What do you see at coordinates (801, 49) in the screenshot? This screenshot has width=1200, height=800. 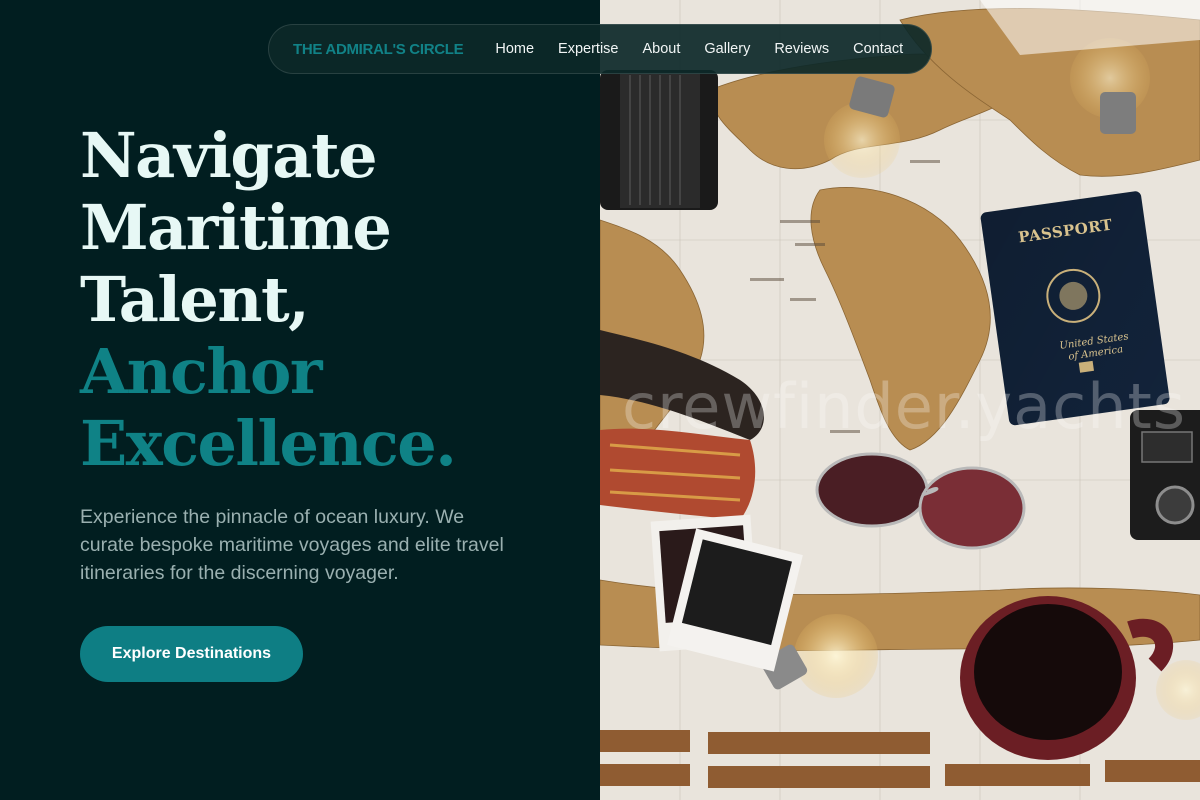 I see `nav-link-reviews: Reviews` at bounding box center [801, 49].